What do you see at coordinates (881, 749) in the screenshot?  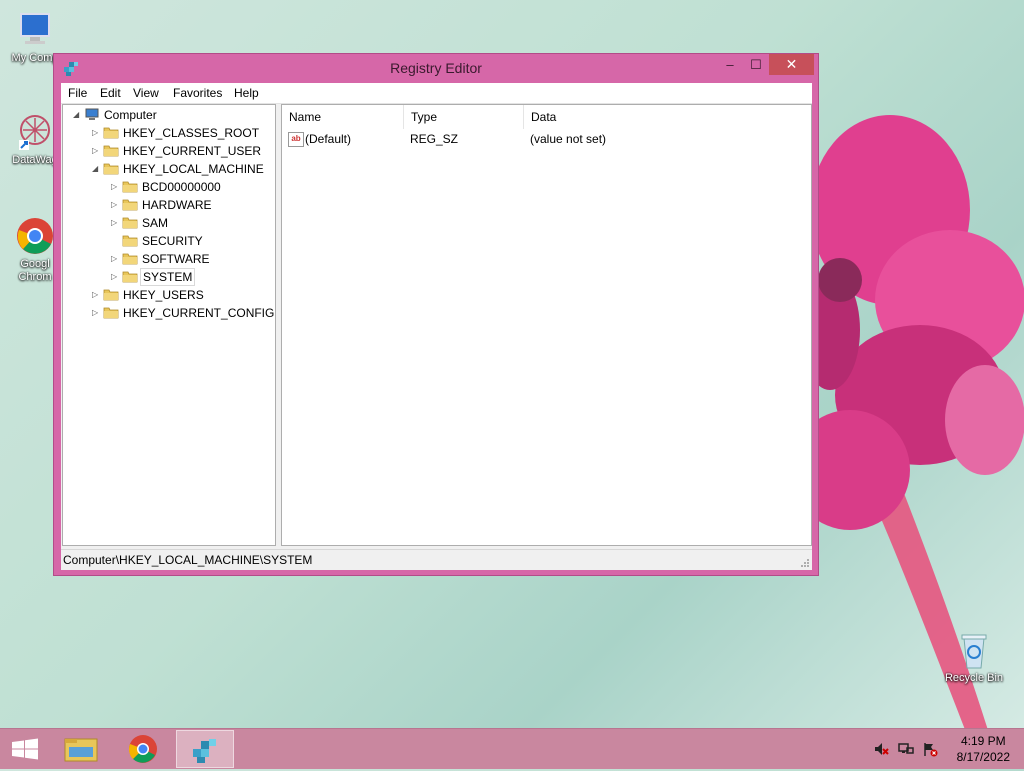 I see `volume-muted-icon` at bounding box center [881, 749].